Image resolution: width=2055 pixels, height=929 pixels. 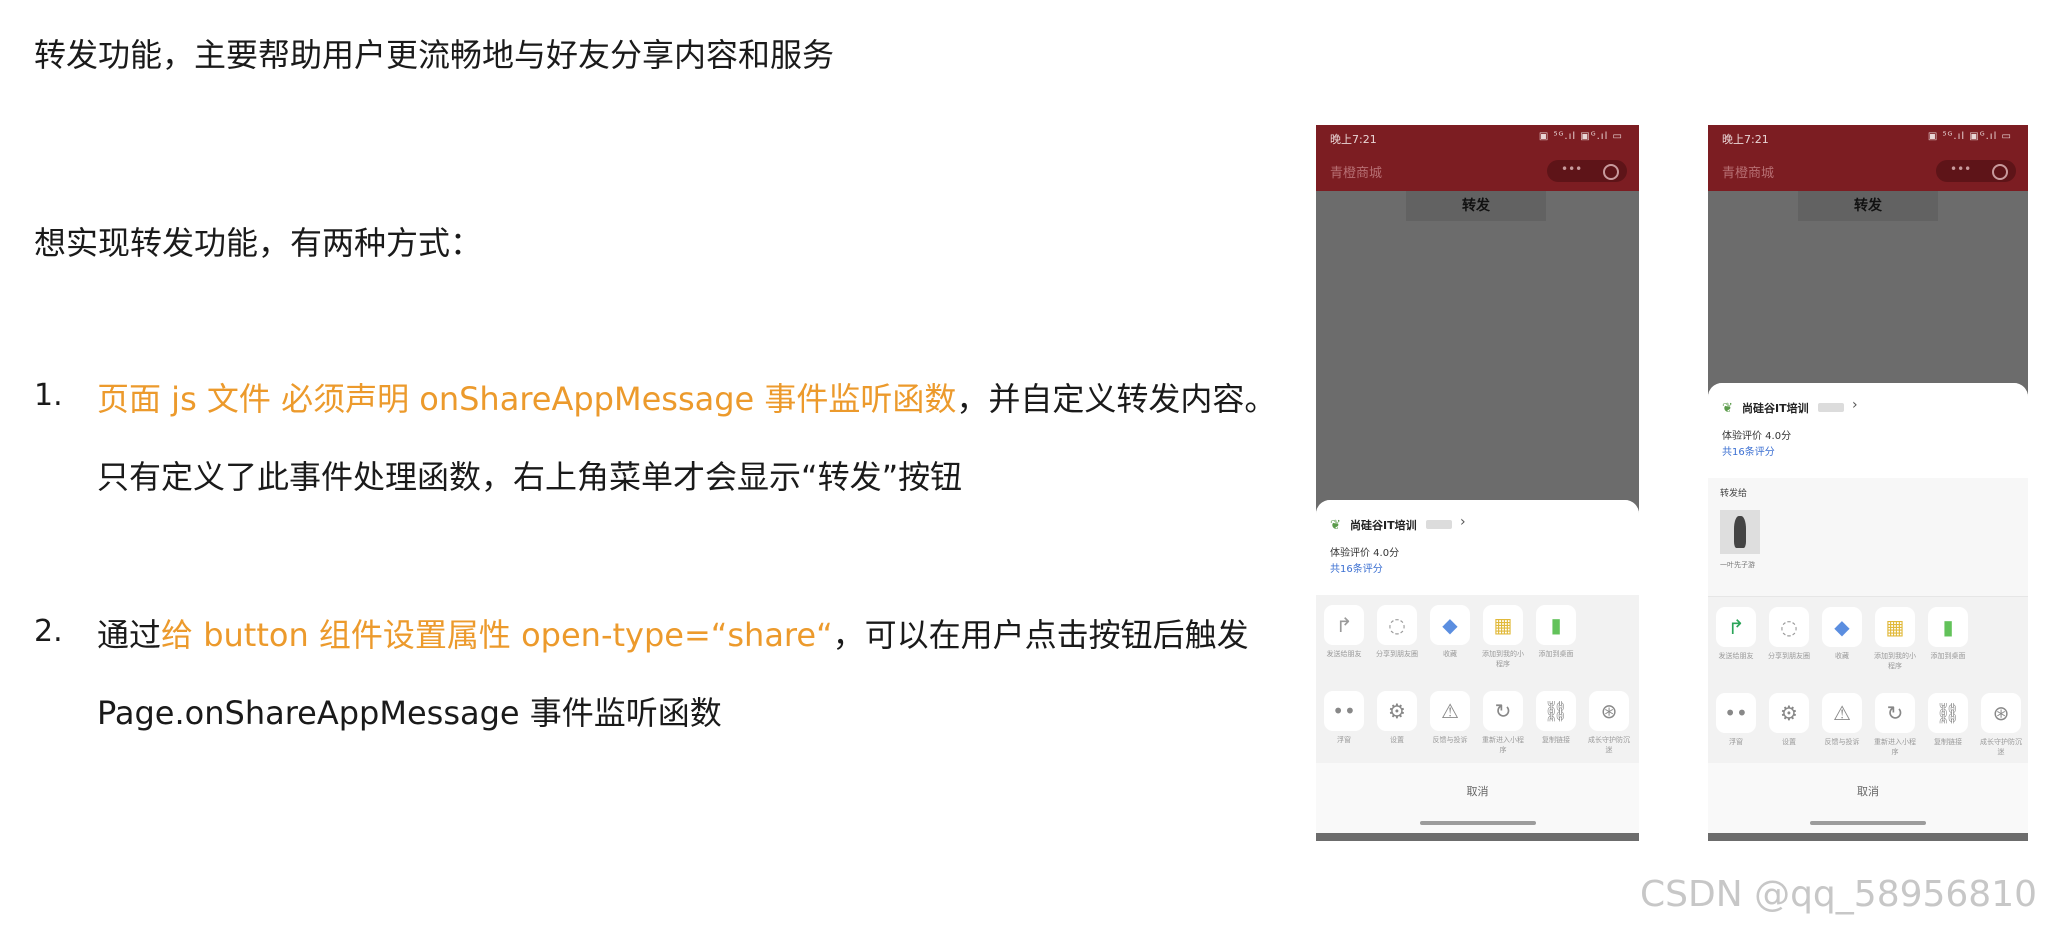 What do you see at coordinates (530, 477) in the screenshot?
I see `item-1-line-2: 只有定义了此事件处理函数，右上角菜单才会显示“转发”按钮` at bounding box center [530, 477].